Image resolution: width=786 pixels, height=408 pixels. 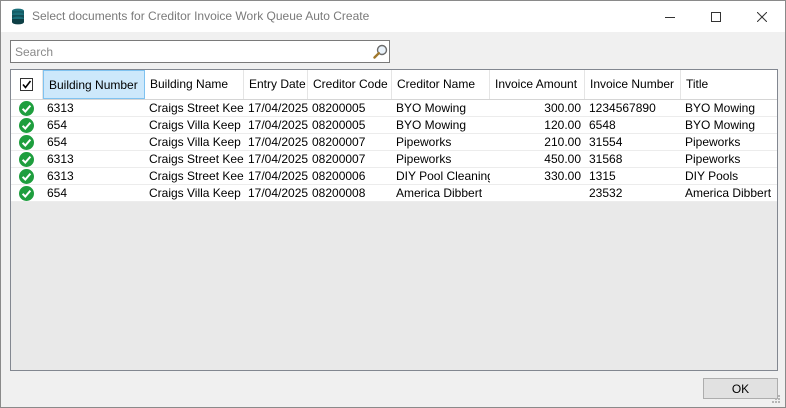 I want to click on column-header-building-number: Building Number, so click(x=94, y=84).